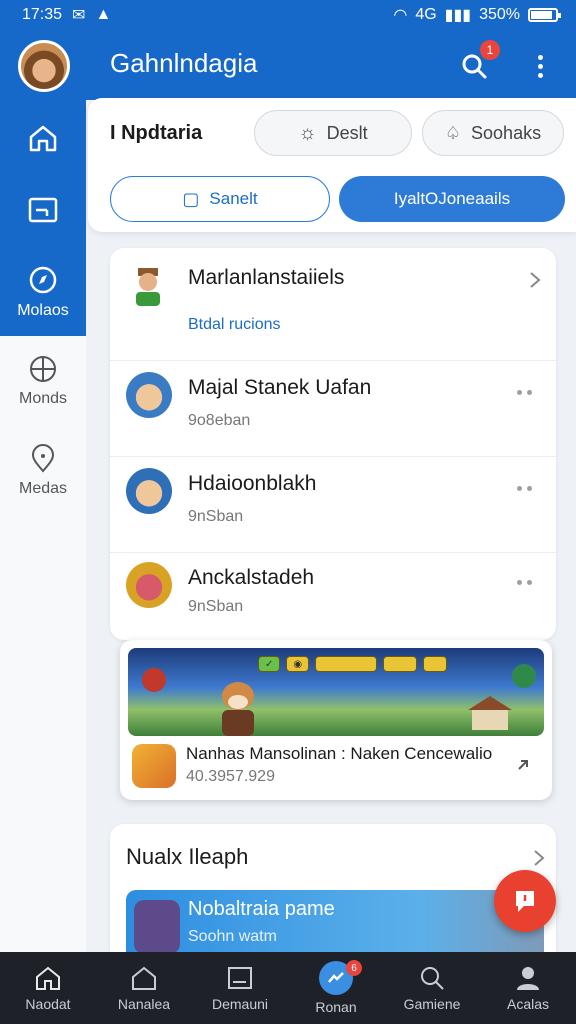  I want to click on dog-character-icon, so click(238, 709).